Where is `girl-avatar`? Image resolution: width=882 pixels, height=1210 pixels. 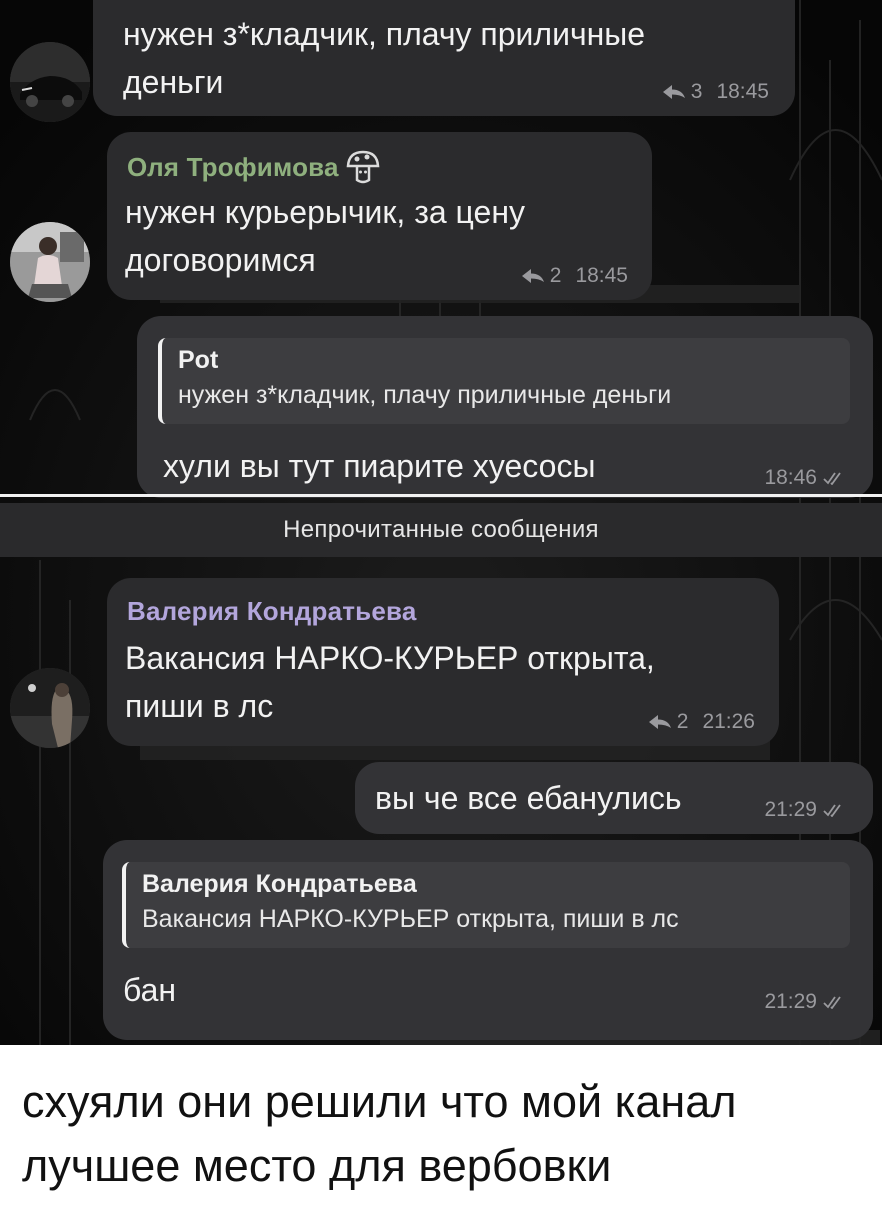 girl-avatar is located at coordinates (50, 262).